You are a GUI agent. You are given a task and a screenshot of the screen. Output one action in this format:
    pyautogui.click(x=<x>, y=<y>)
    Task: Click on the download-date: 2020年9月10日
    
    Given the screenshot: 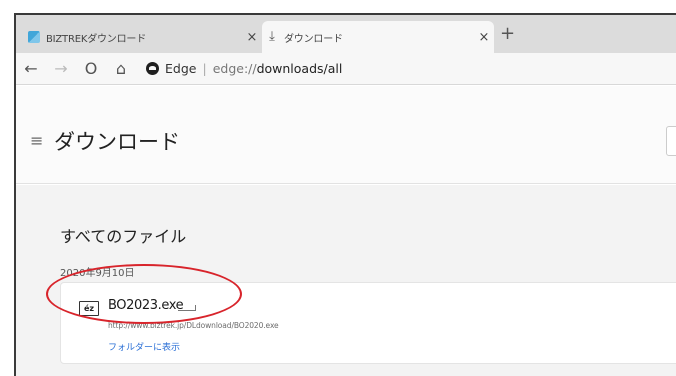 What is the action you would take?
    pyautogui.click(x=97, y=273)
    